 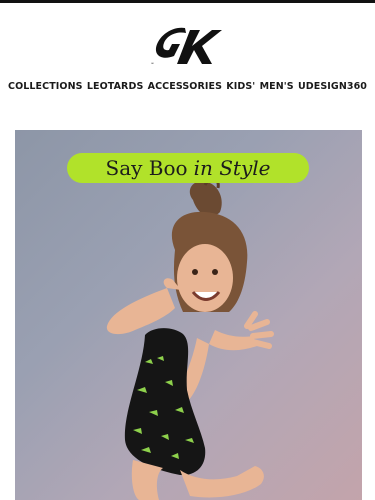 What do you see at coordinates (45, 87) in the screenshot?
I see `nav-item-collections: COLLECTIONS` at bounding box center [45, 87].